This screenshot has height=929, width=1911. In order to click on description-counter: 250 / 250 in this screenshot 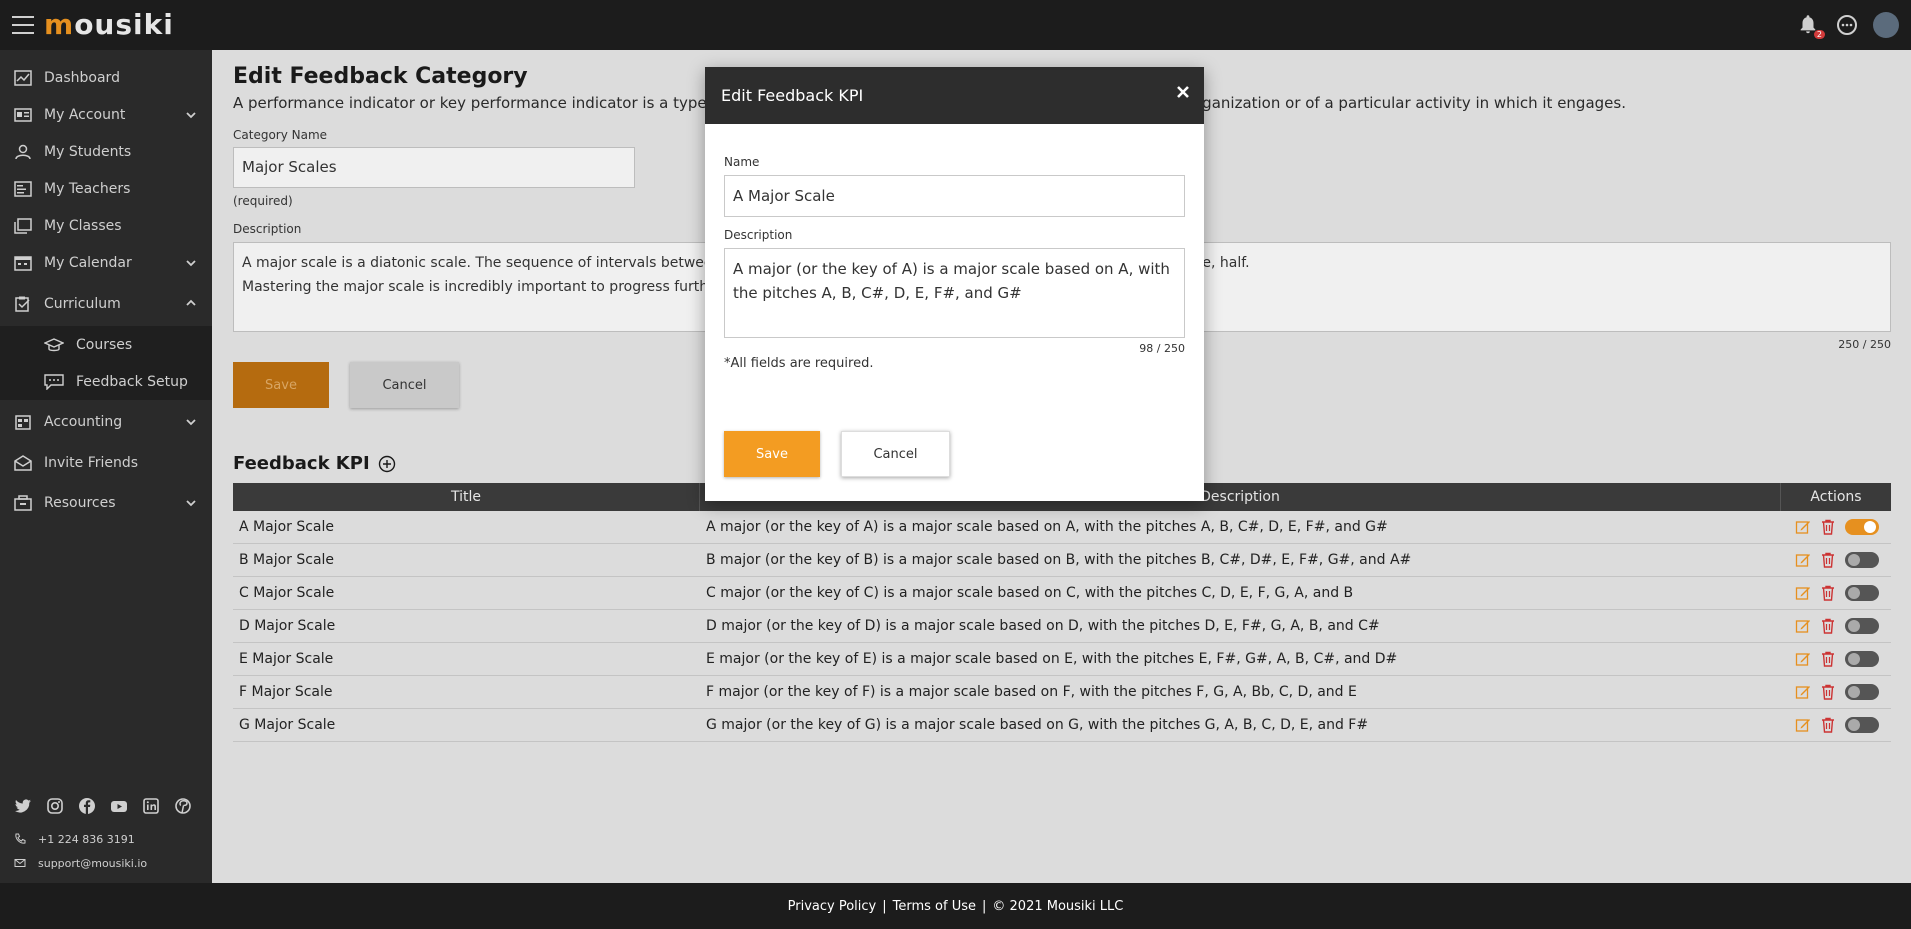, I will do `click(1864, 344)`.